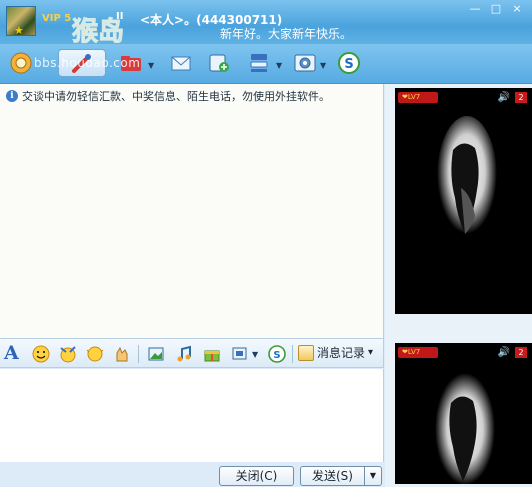 This screenshot has width=532, height=487. I want to click on bottom-bar: 关闭(C) 发送(S) ▼, so click(192, 474).